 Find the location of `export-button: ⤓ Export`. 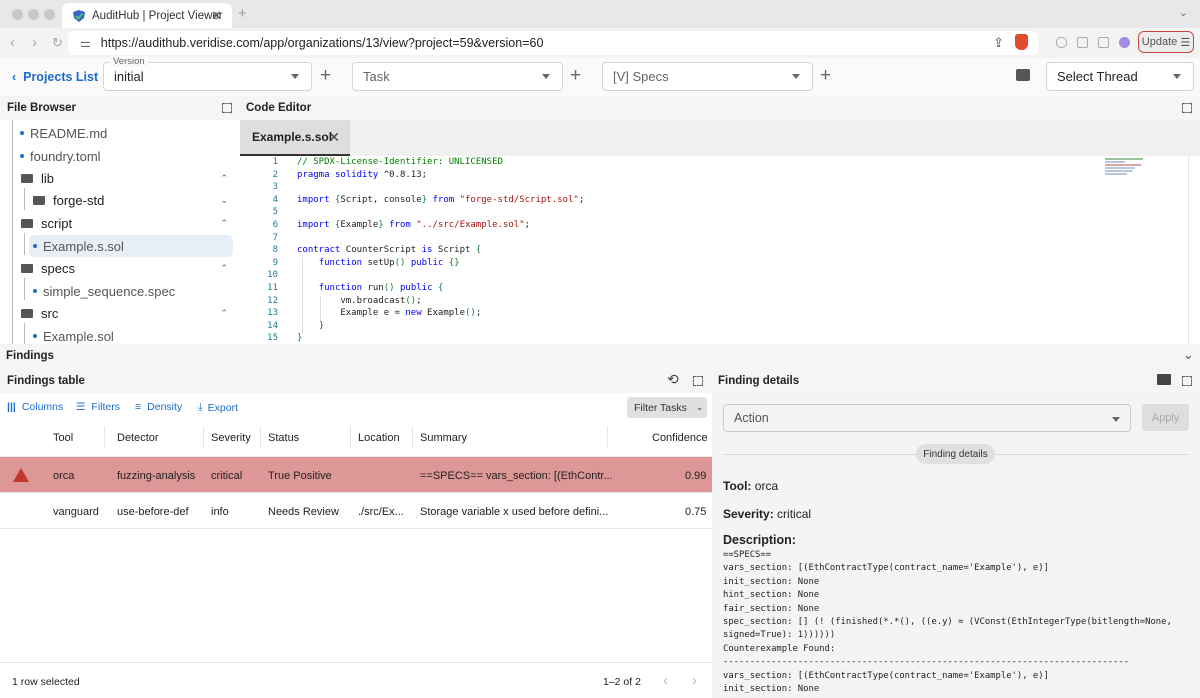

export-button: ⤓ Export is located at coordinates (218, 407).